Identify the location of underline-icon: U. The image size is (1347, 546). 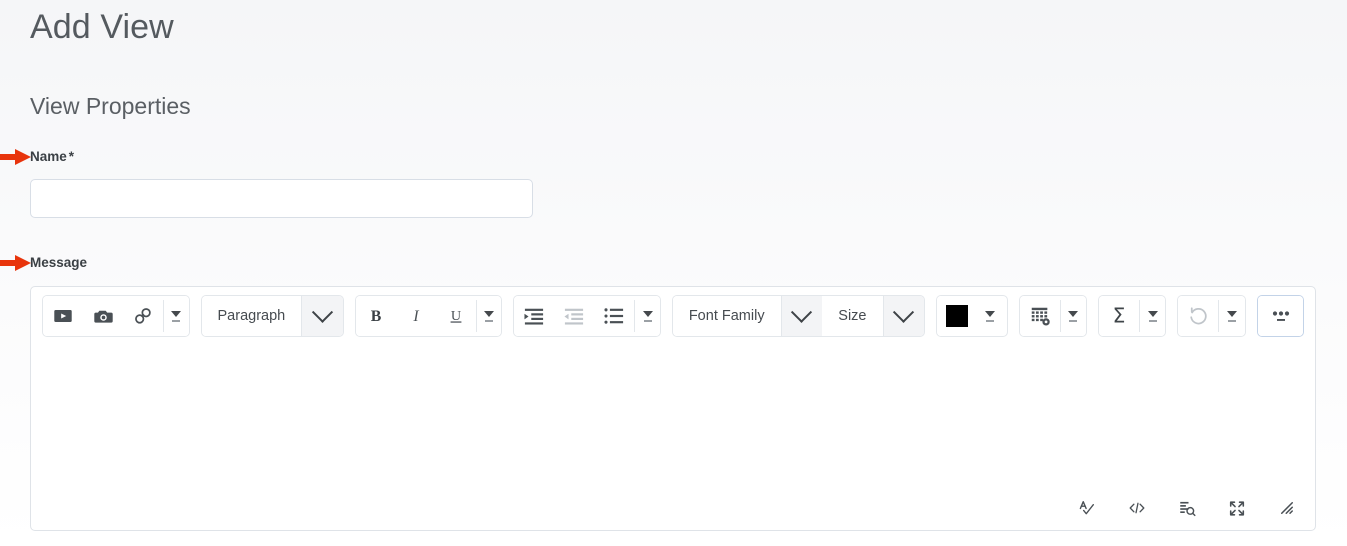
(455, 316).